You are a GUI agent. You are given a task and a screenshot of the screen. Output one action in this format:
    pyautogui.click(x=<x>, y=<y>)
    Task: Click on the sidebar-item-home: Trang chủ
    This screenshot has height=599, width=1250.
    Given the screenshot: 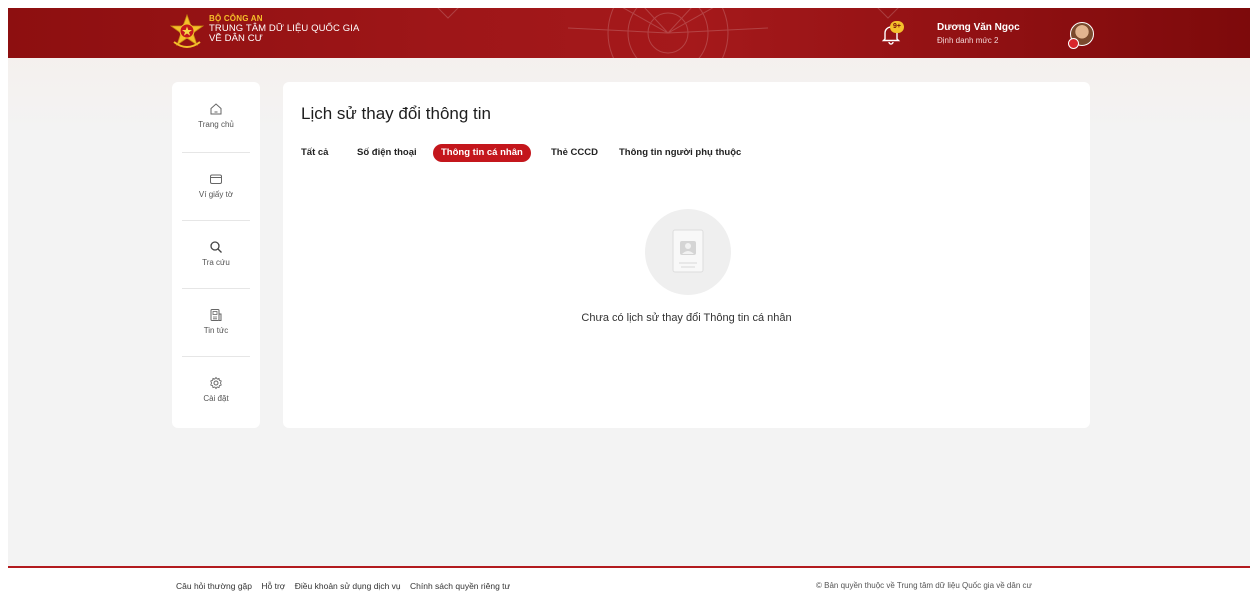 What is the action you would take?
    pyautogui.click(x=216, y=116)
    